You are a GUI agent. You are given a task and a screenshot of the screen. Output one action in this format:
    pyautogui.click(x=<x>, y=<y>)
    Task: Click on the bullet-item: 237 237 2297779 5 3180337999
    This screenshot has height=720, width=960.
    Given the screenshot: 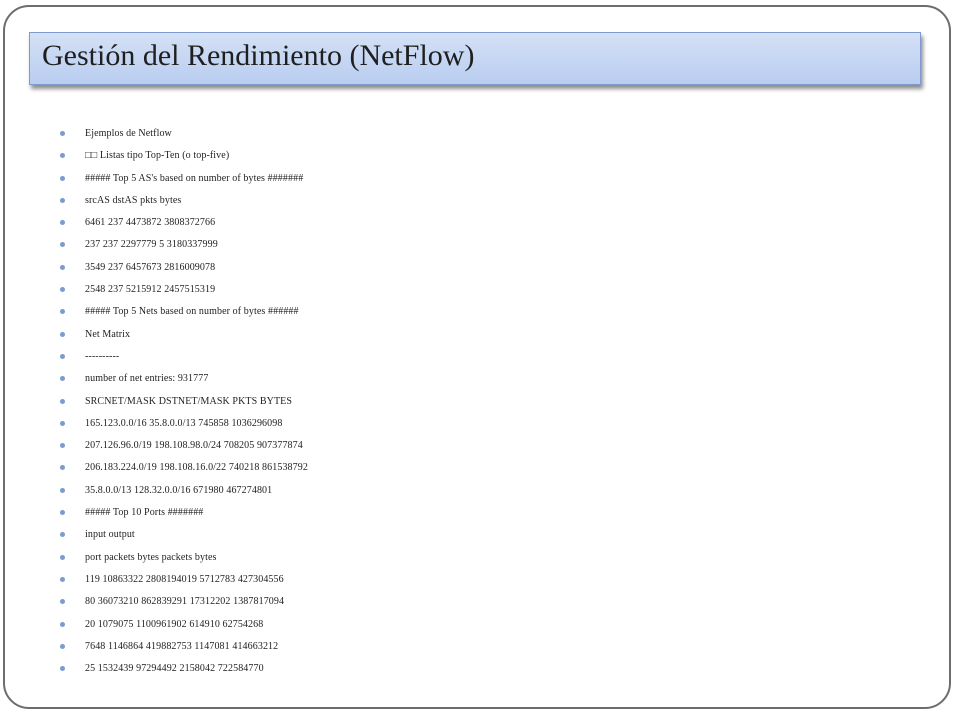 What is the action you would take?
    pyautogui.click(x=478, y=245)
    